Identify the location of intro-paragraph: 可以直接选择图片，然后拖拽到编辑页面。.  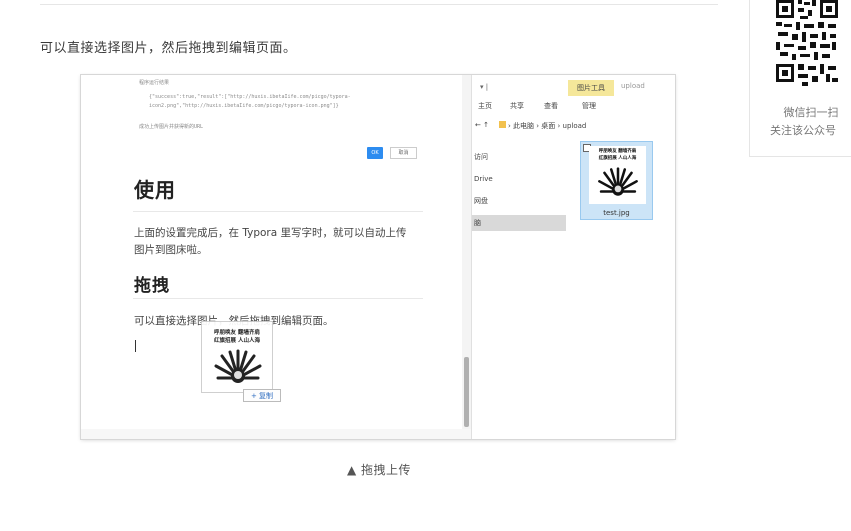
(168, 48).